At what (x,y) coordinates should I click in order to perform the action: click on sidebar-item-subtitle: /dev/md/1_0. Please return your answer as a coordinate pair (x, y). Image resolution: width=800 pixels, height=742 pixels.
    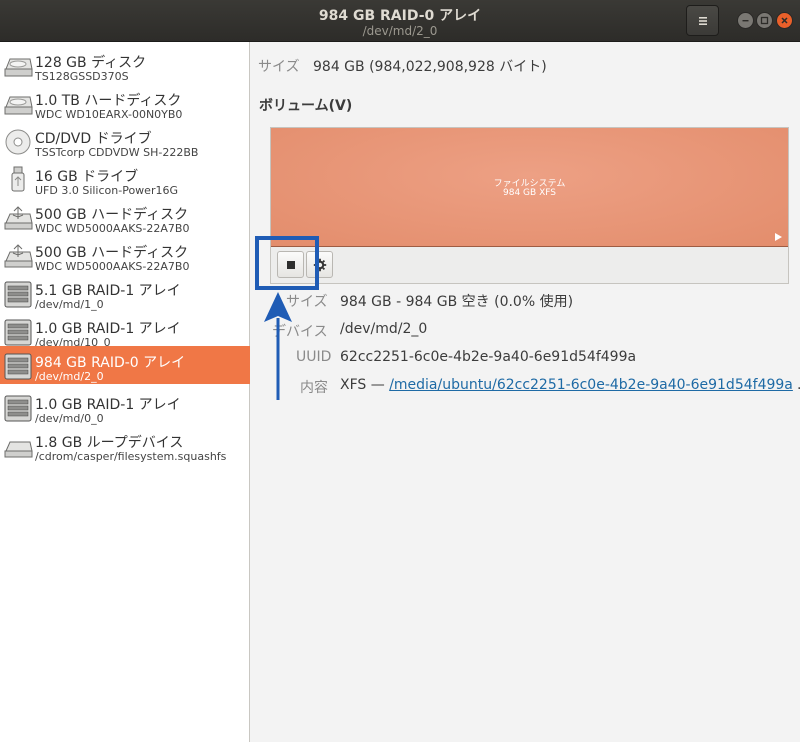
    Looking at the image, I should click on (69, 304).